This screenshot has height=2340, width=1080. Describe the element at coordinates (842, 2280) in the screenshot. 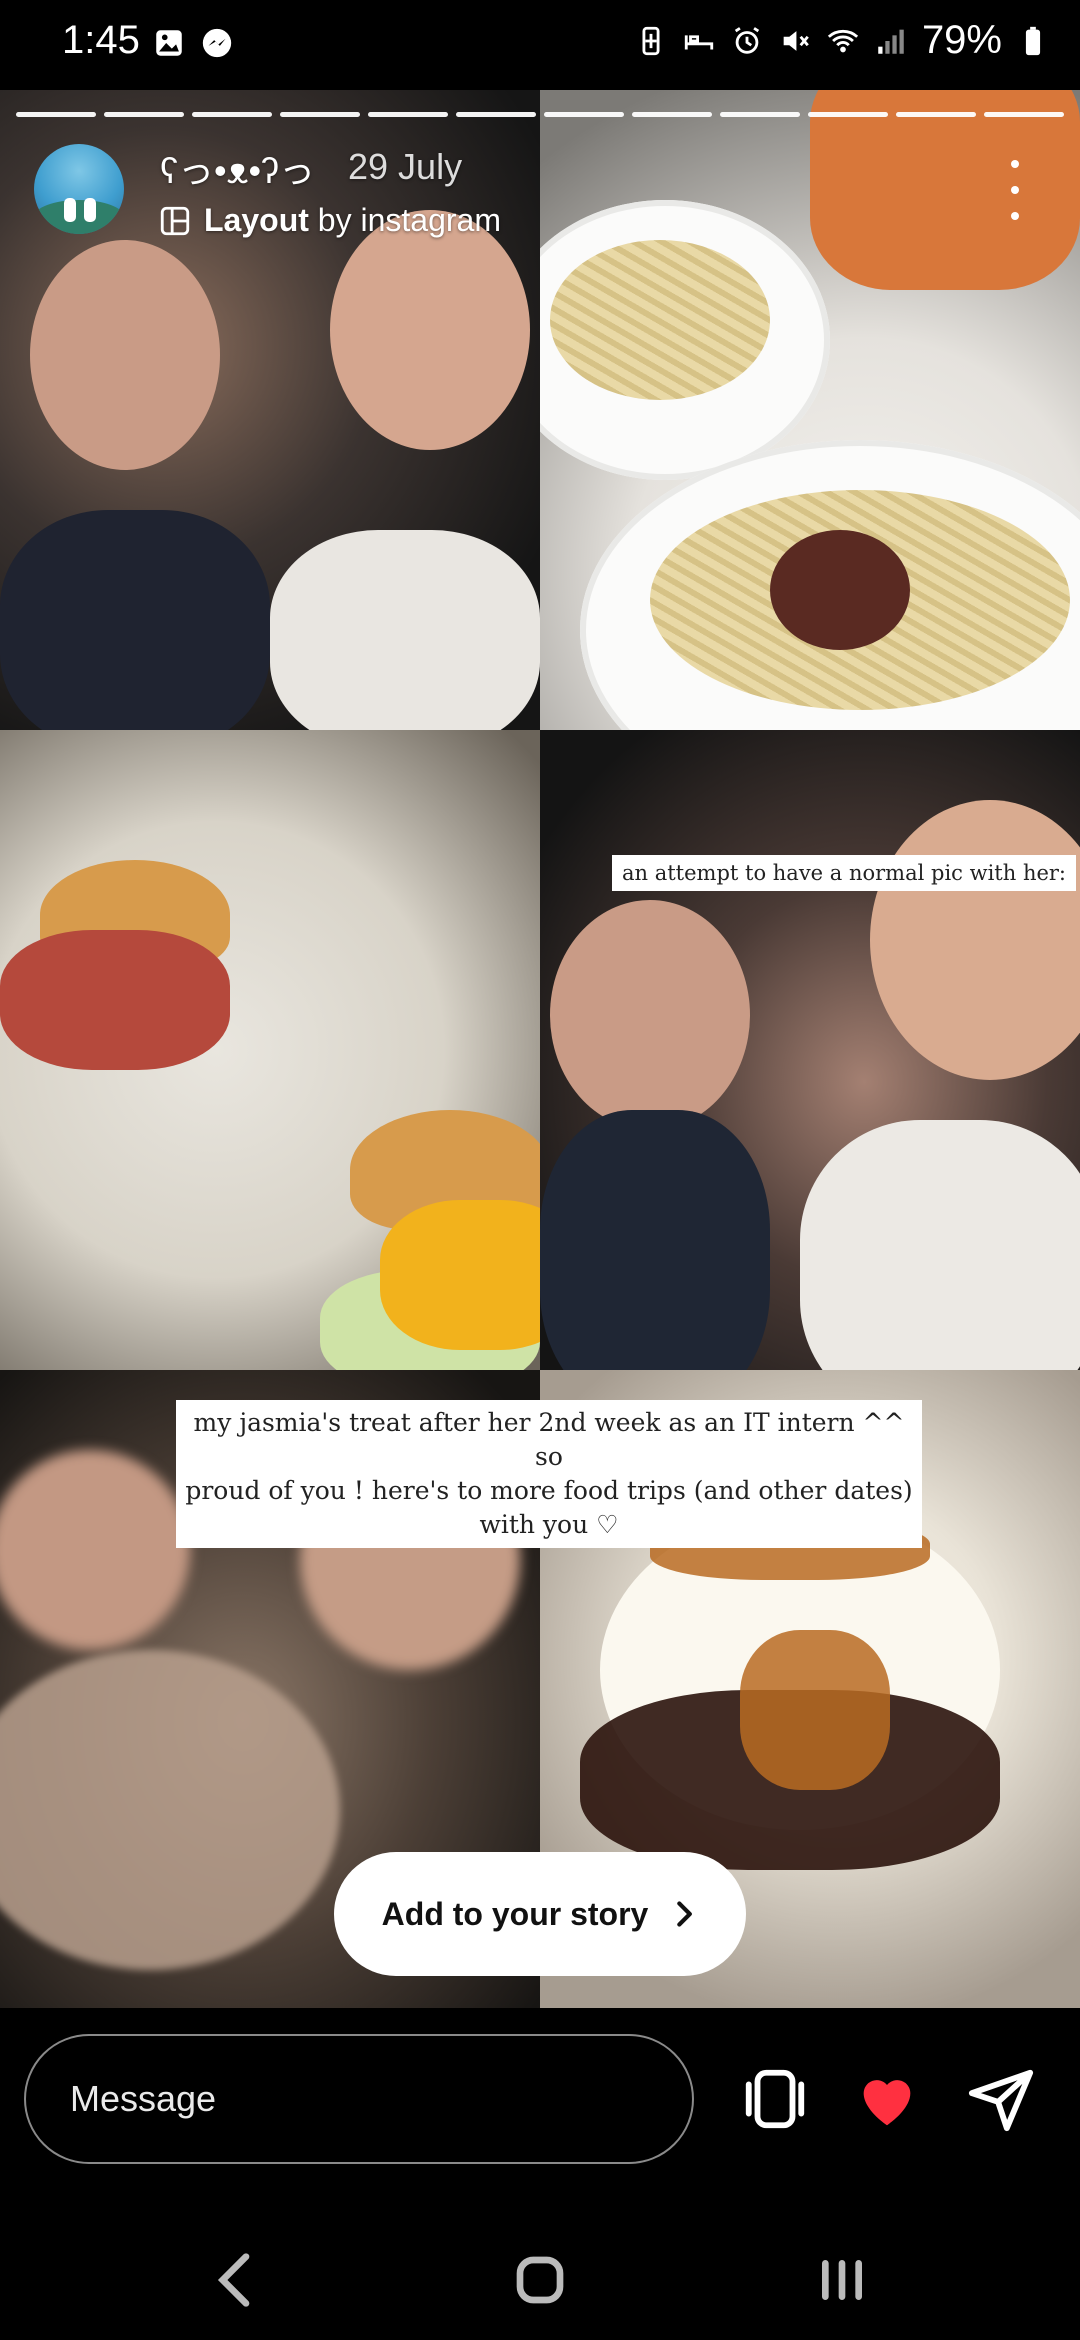

I see `recents-nav-icon` at that location.